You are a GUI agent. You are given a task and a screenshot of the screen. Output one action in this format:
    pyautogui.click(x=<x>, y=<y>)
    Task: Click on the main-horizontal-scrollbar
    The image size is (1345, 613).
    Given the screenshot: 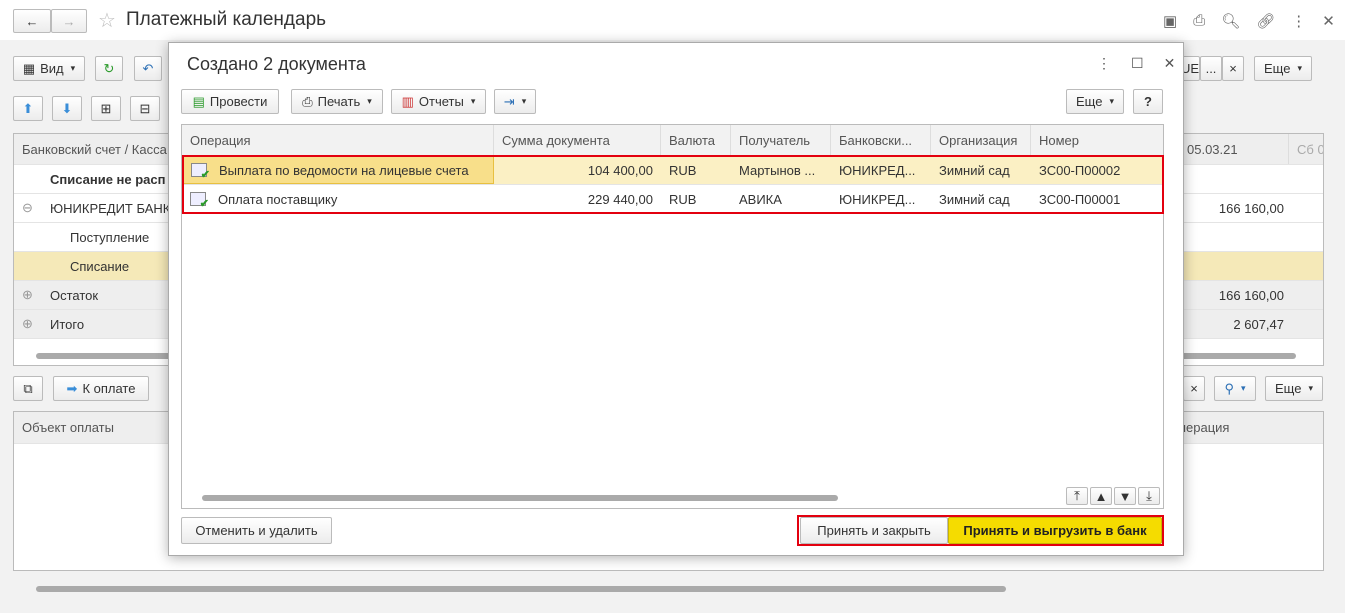 What is the action you would take?
    pyautogui.click(x=521, y=589)
    